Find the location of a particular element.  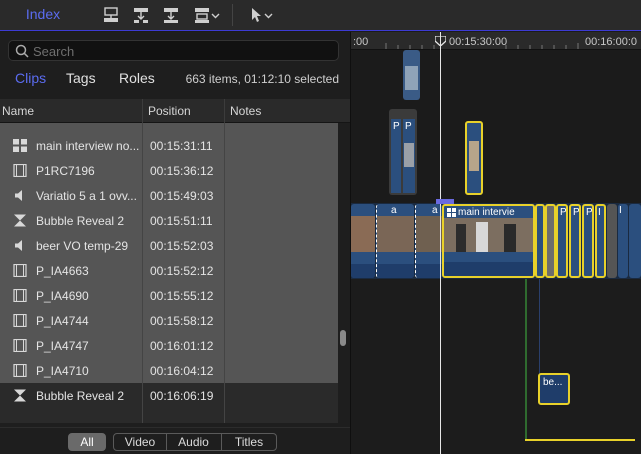

table-row: P1RC7196 00:15:36:12 is located at coordinates (169, 170).